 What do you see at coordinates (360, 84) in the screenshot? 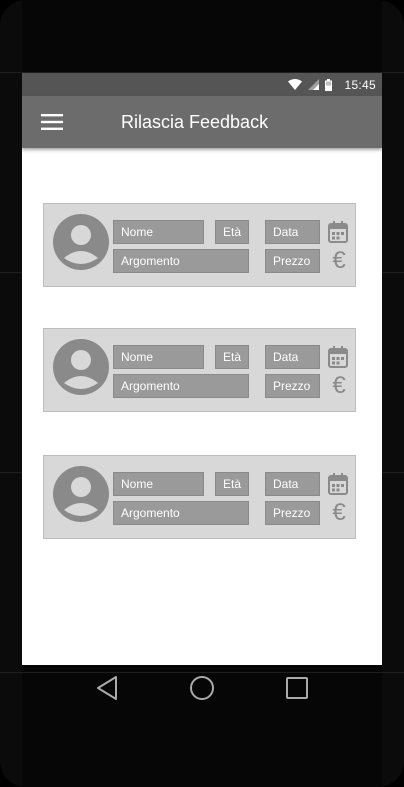
I see `status-time: 15:45` at bounding box center [360, 84].